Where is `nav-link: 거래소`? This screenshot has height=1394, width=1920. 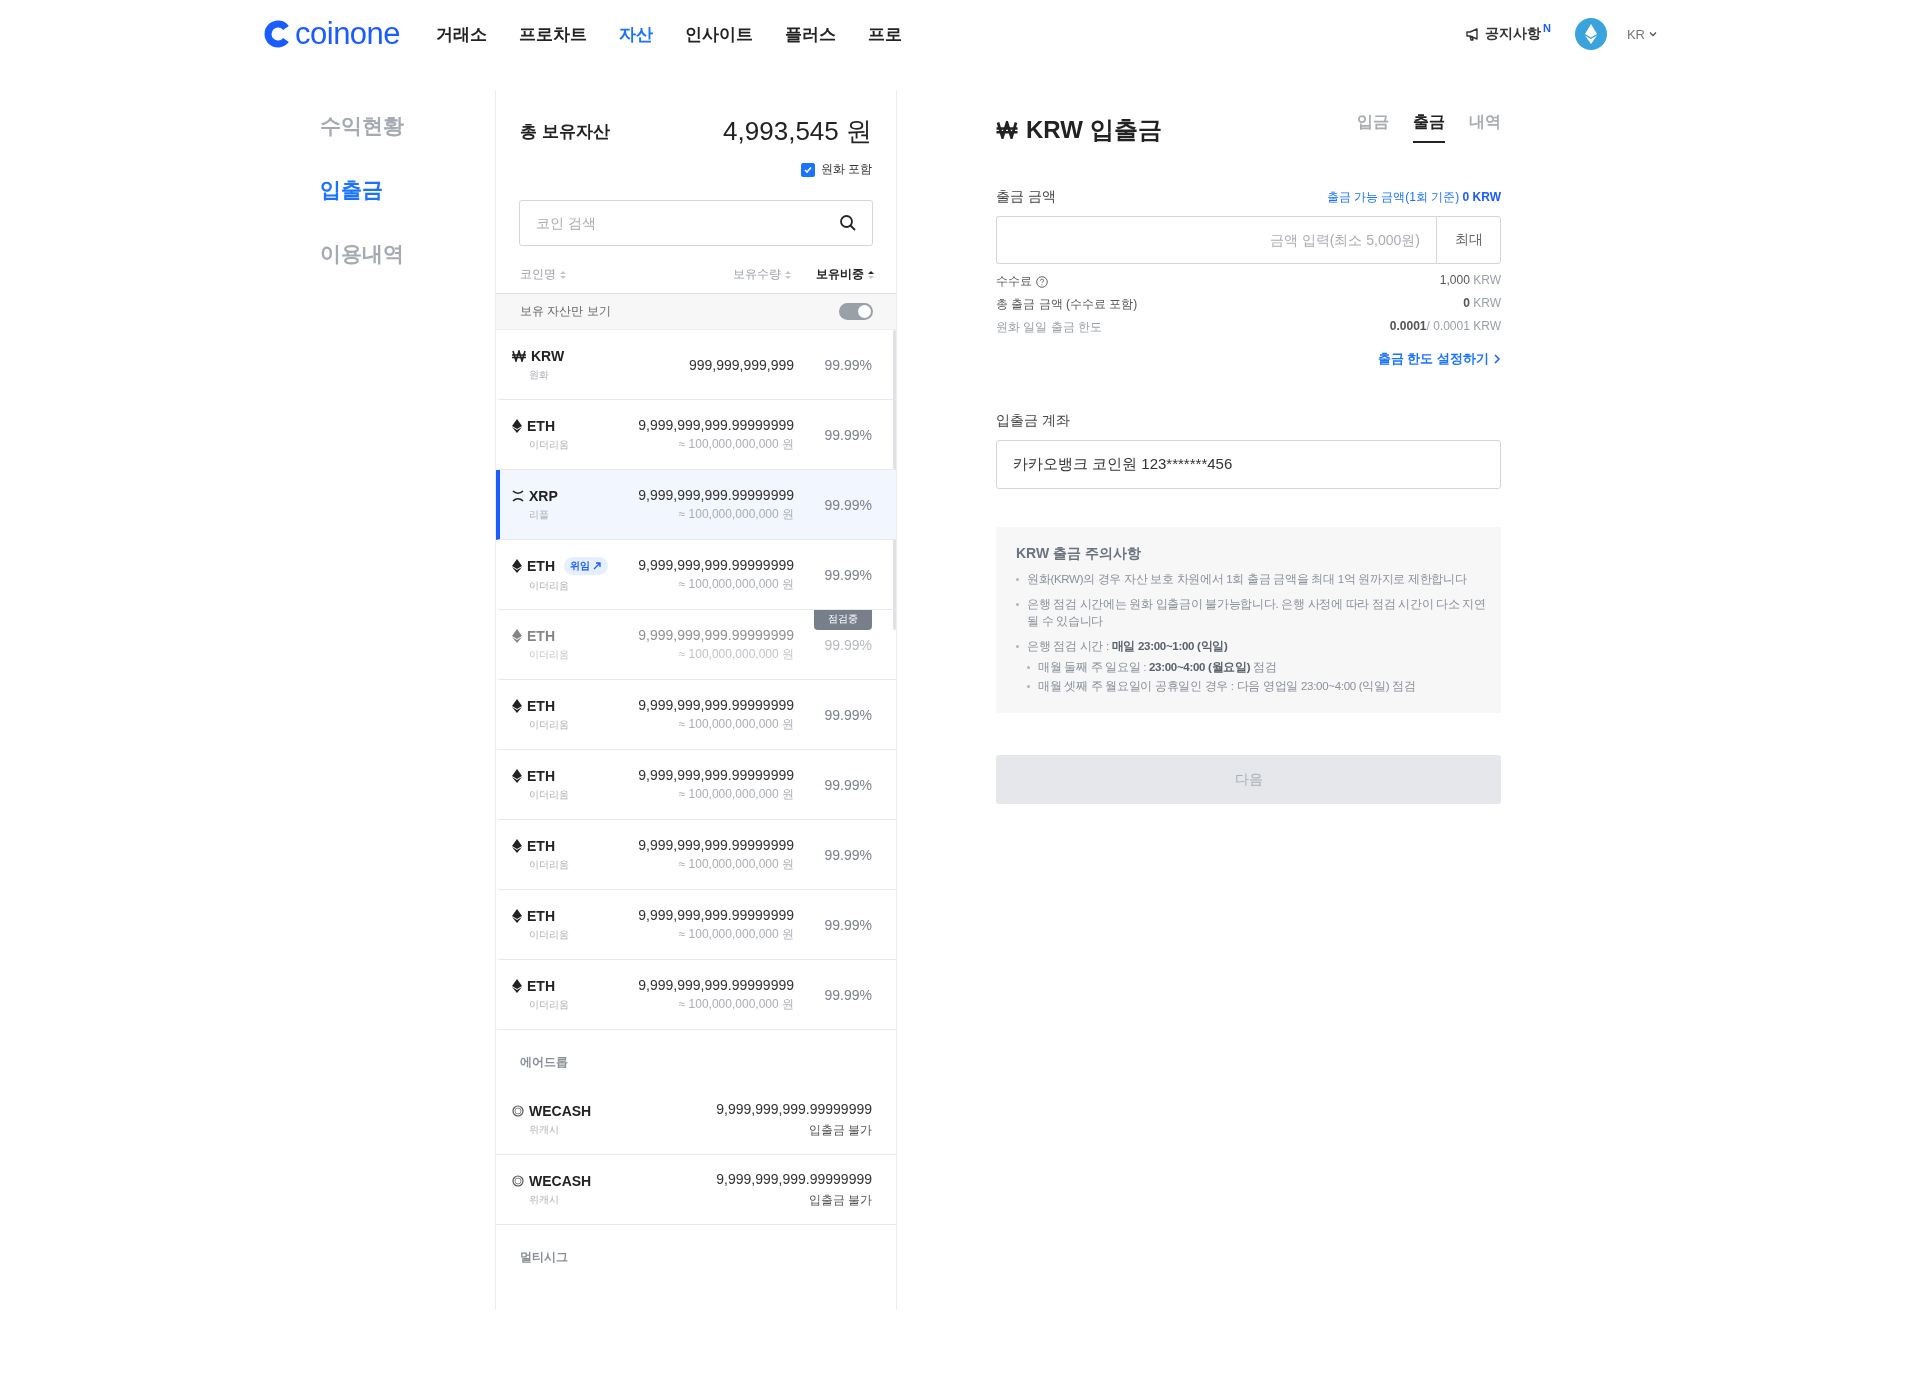 nav-link: 거래소 is located at coordinates (462, 34).